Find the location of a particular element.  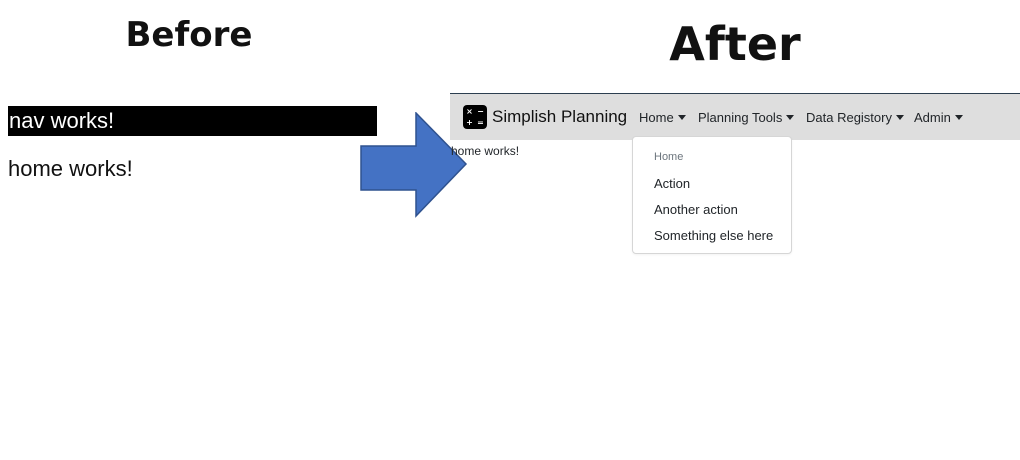

nav-admin-dropdown: Admin is located at coordinates (938, 117).